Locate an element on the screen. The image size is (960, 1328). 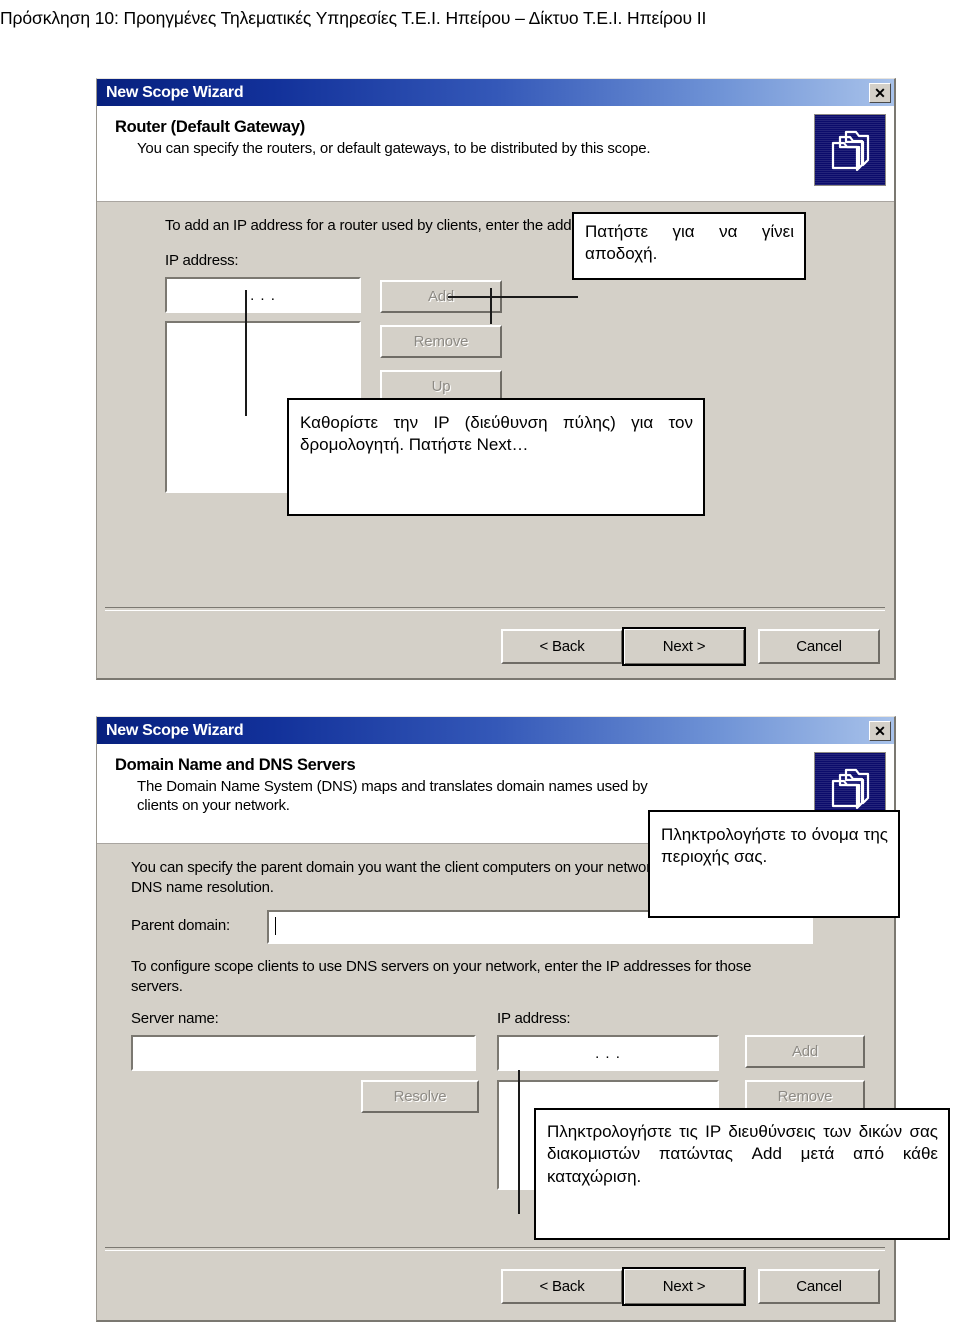
ip-address-input: . . . is located at coordinates (263, 295).